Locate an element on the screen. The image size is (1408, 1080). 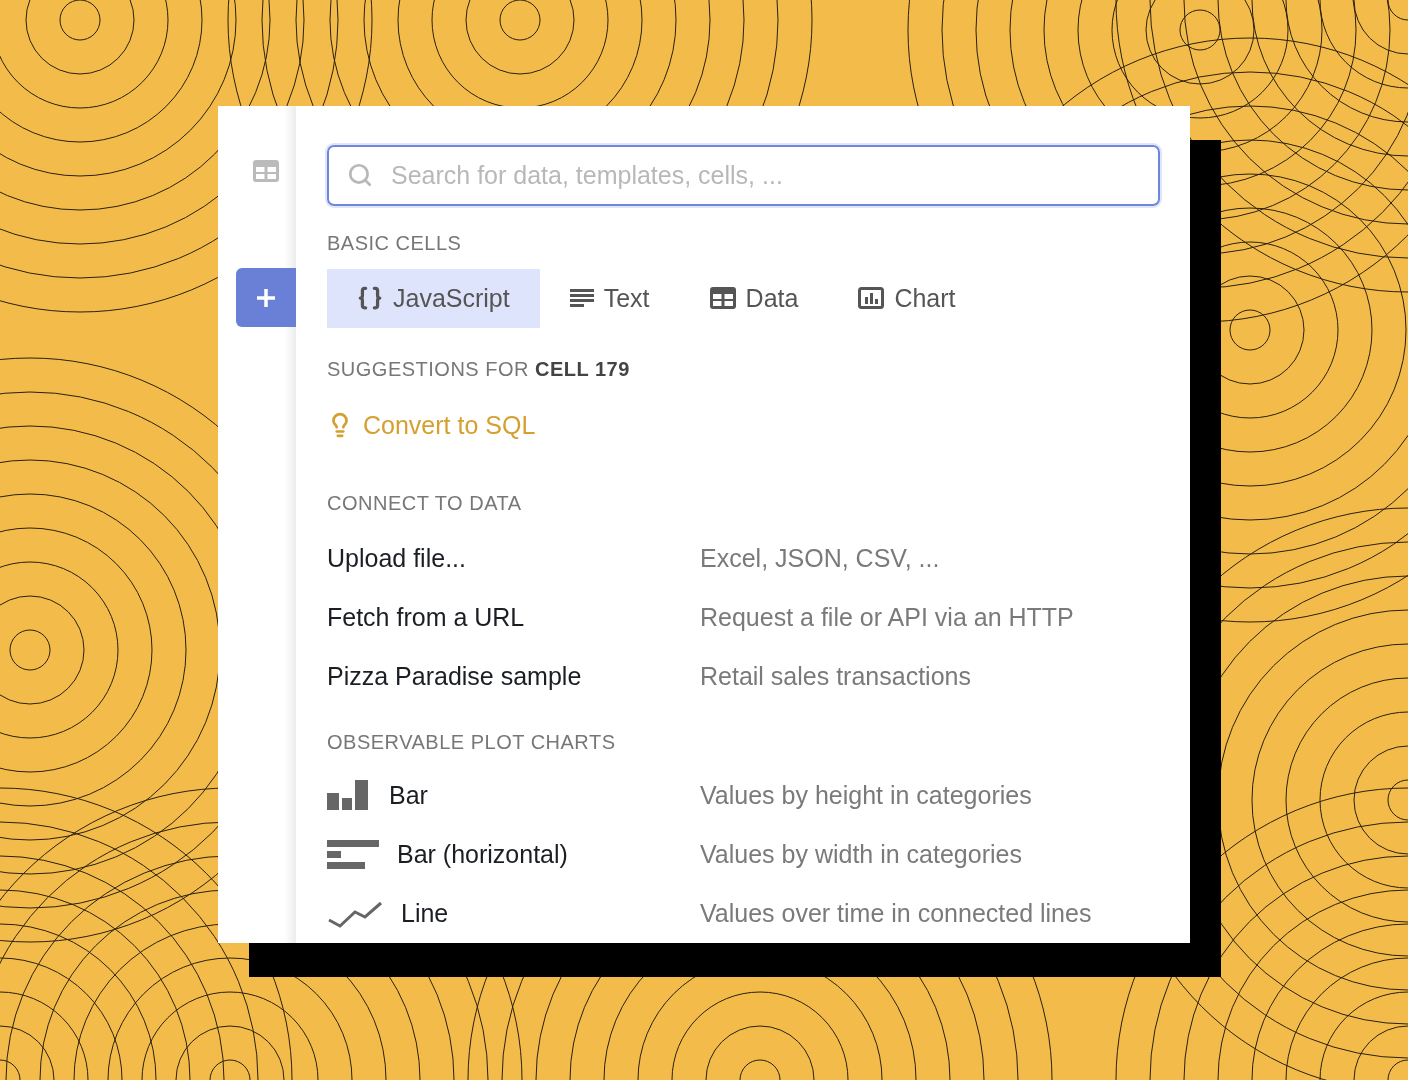
chart-option: Bar (horizontal) is located at coordinates (482, 855).